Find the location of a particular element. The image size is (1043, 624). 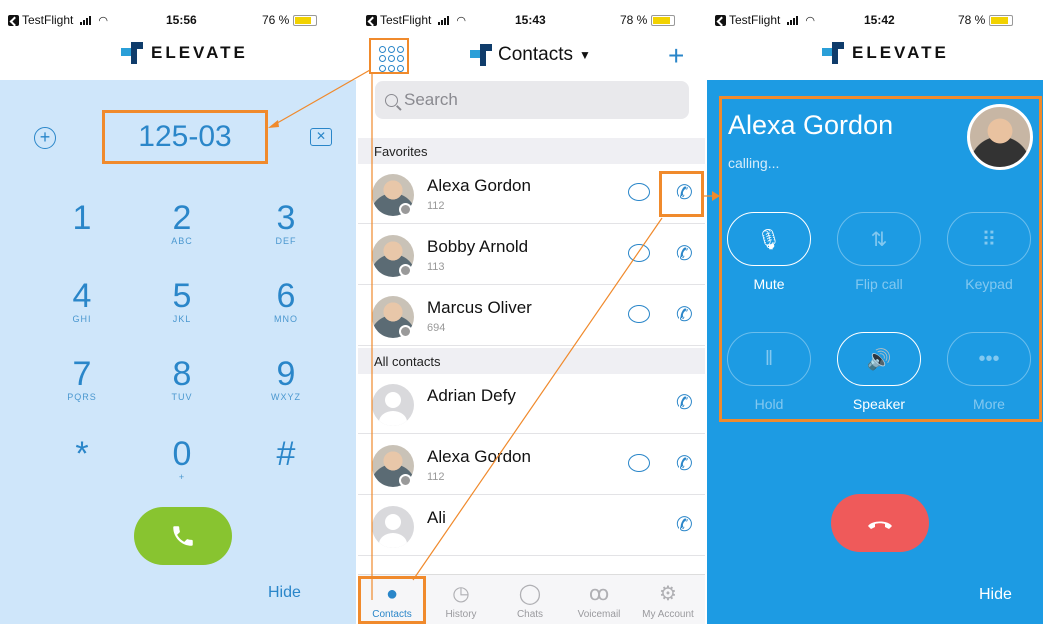

tab-label: My Account is located at coordinates (668, 614).